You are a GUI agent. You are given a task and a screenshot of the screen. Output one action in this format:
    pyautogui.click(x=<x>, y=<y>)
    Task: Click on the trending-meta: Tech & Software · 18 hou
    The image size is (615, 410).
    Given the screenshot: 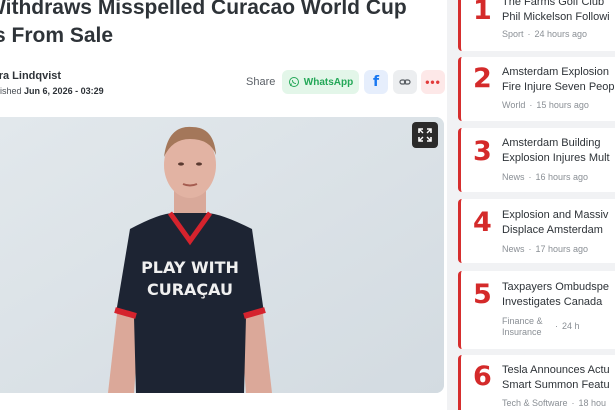 What is the action you would take?
    pyautogui.click(x=554, y=403)
    